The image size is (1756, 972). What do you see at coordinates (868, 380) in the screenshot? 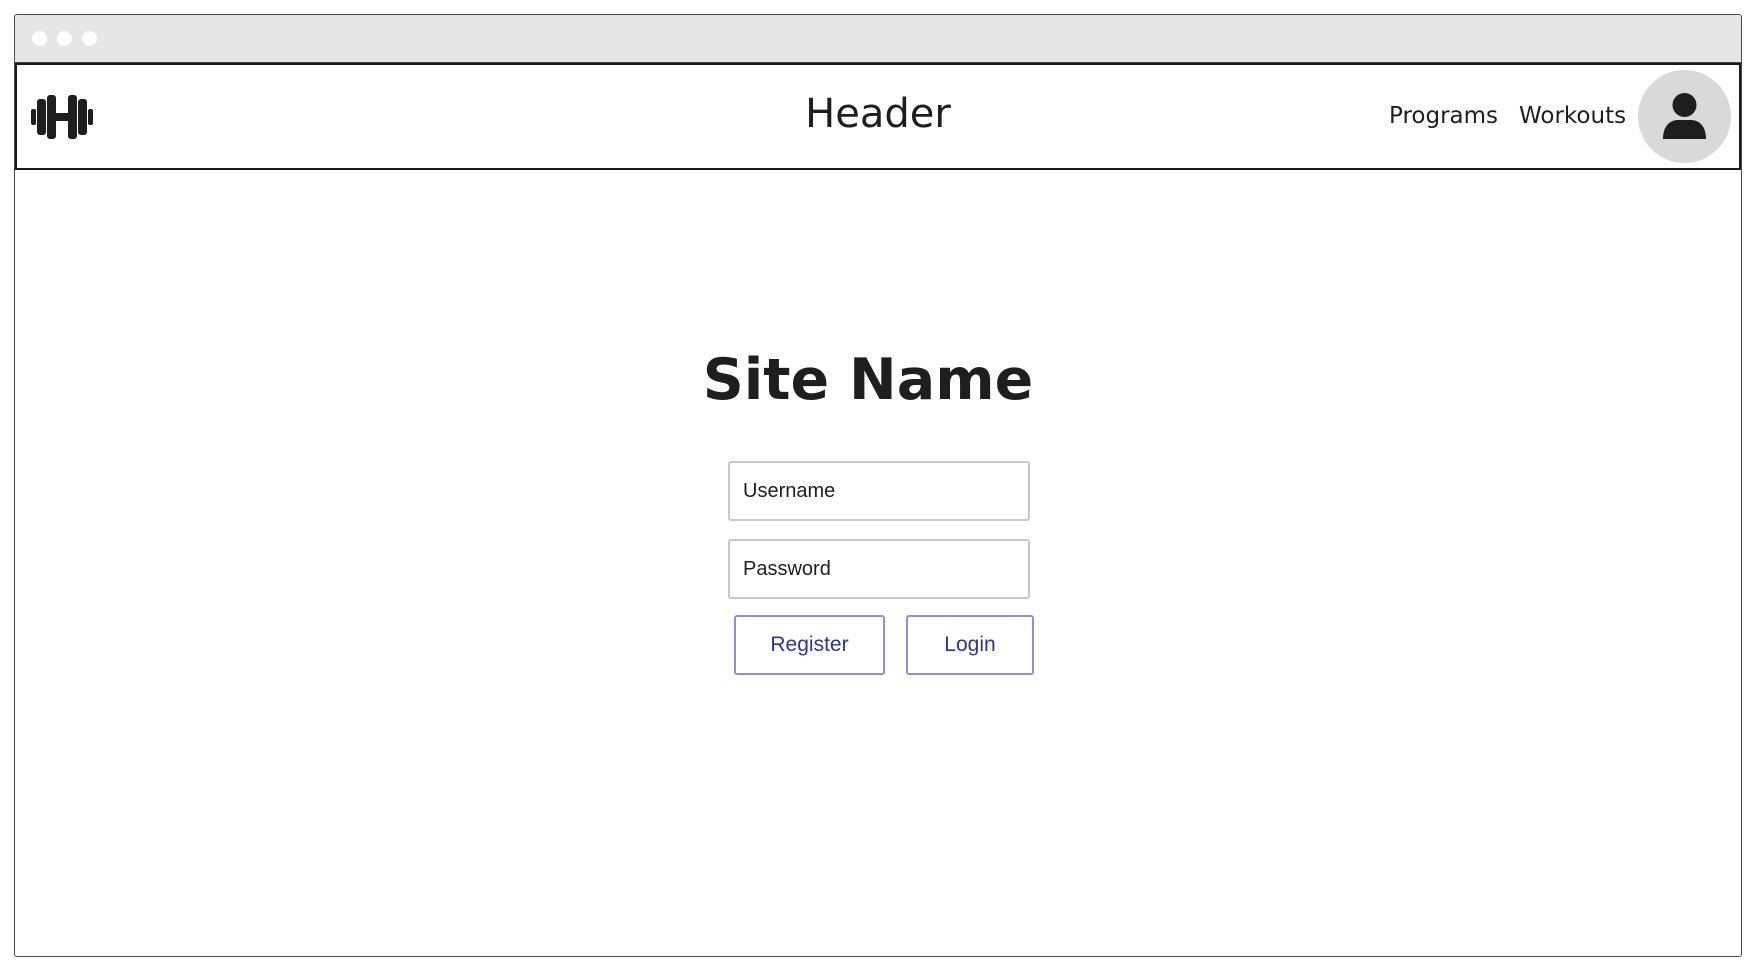
I see `site-name-heading: Site Name` at bounding box center [868, 380].